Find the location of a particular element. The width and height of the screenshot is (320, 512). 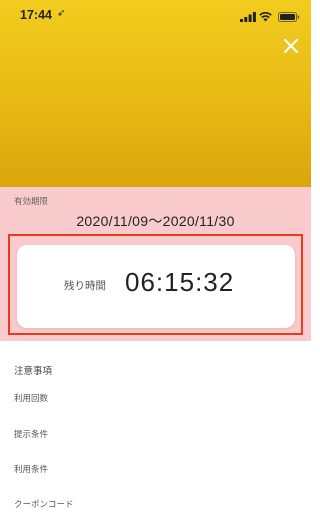

validity-range: 2020/11/09〜2020/11/30 is located at coordinates (155, 221).